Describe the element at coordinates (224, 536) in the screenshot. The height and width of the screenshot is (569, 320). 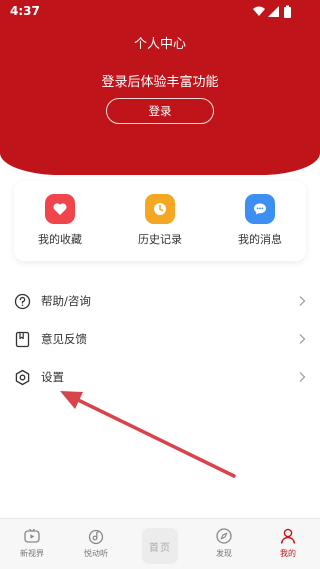
I see `compass-icon` at that location.